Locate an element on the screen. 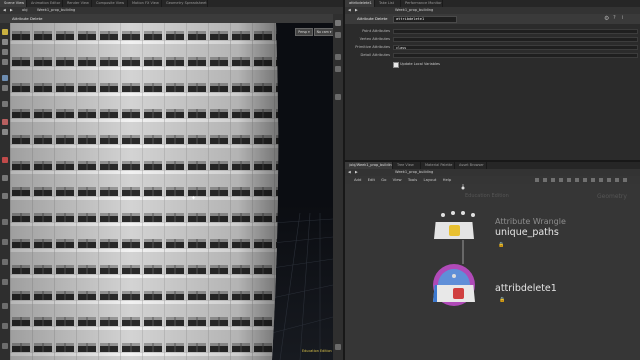 This screenshot has height=360, width=640. scale-tool-icon is located at coordinates (5, 62).